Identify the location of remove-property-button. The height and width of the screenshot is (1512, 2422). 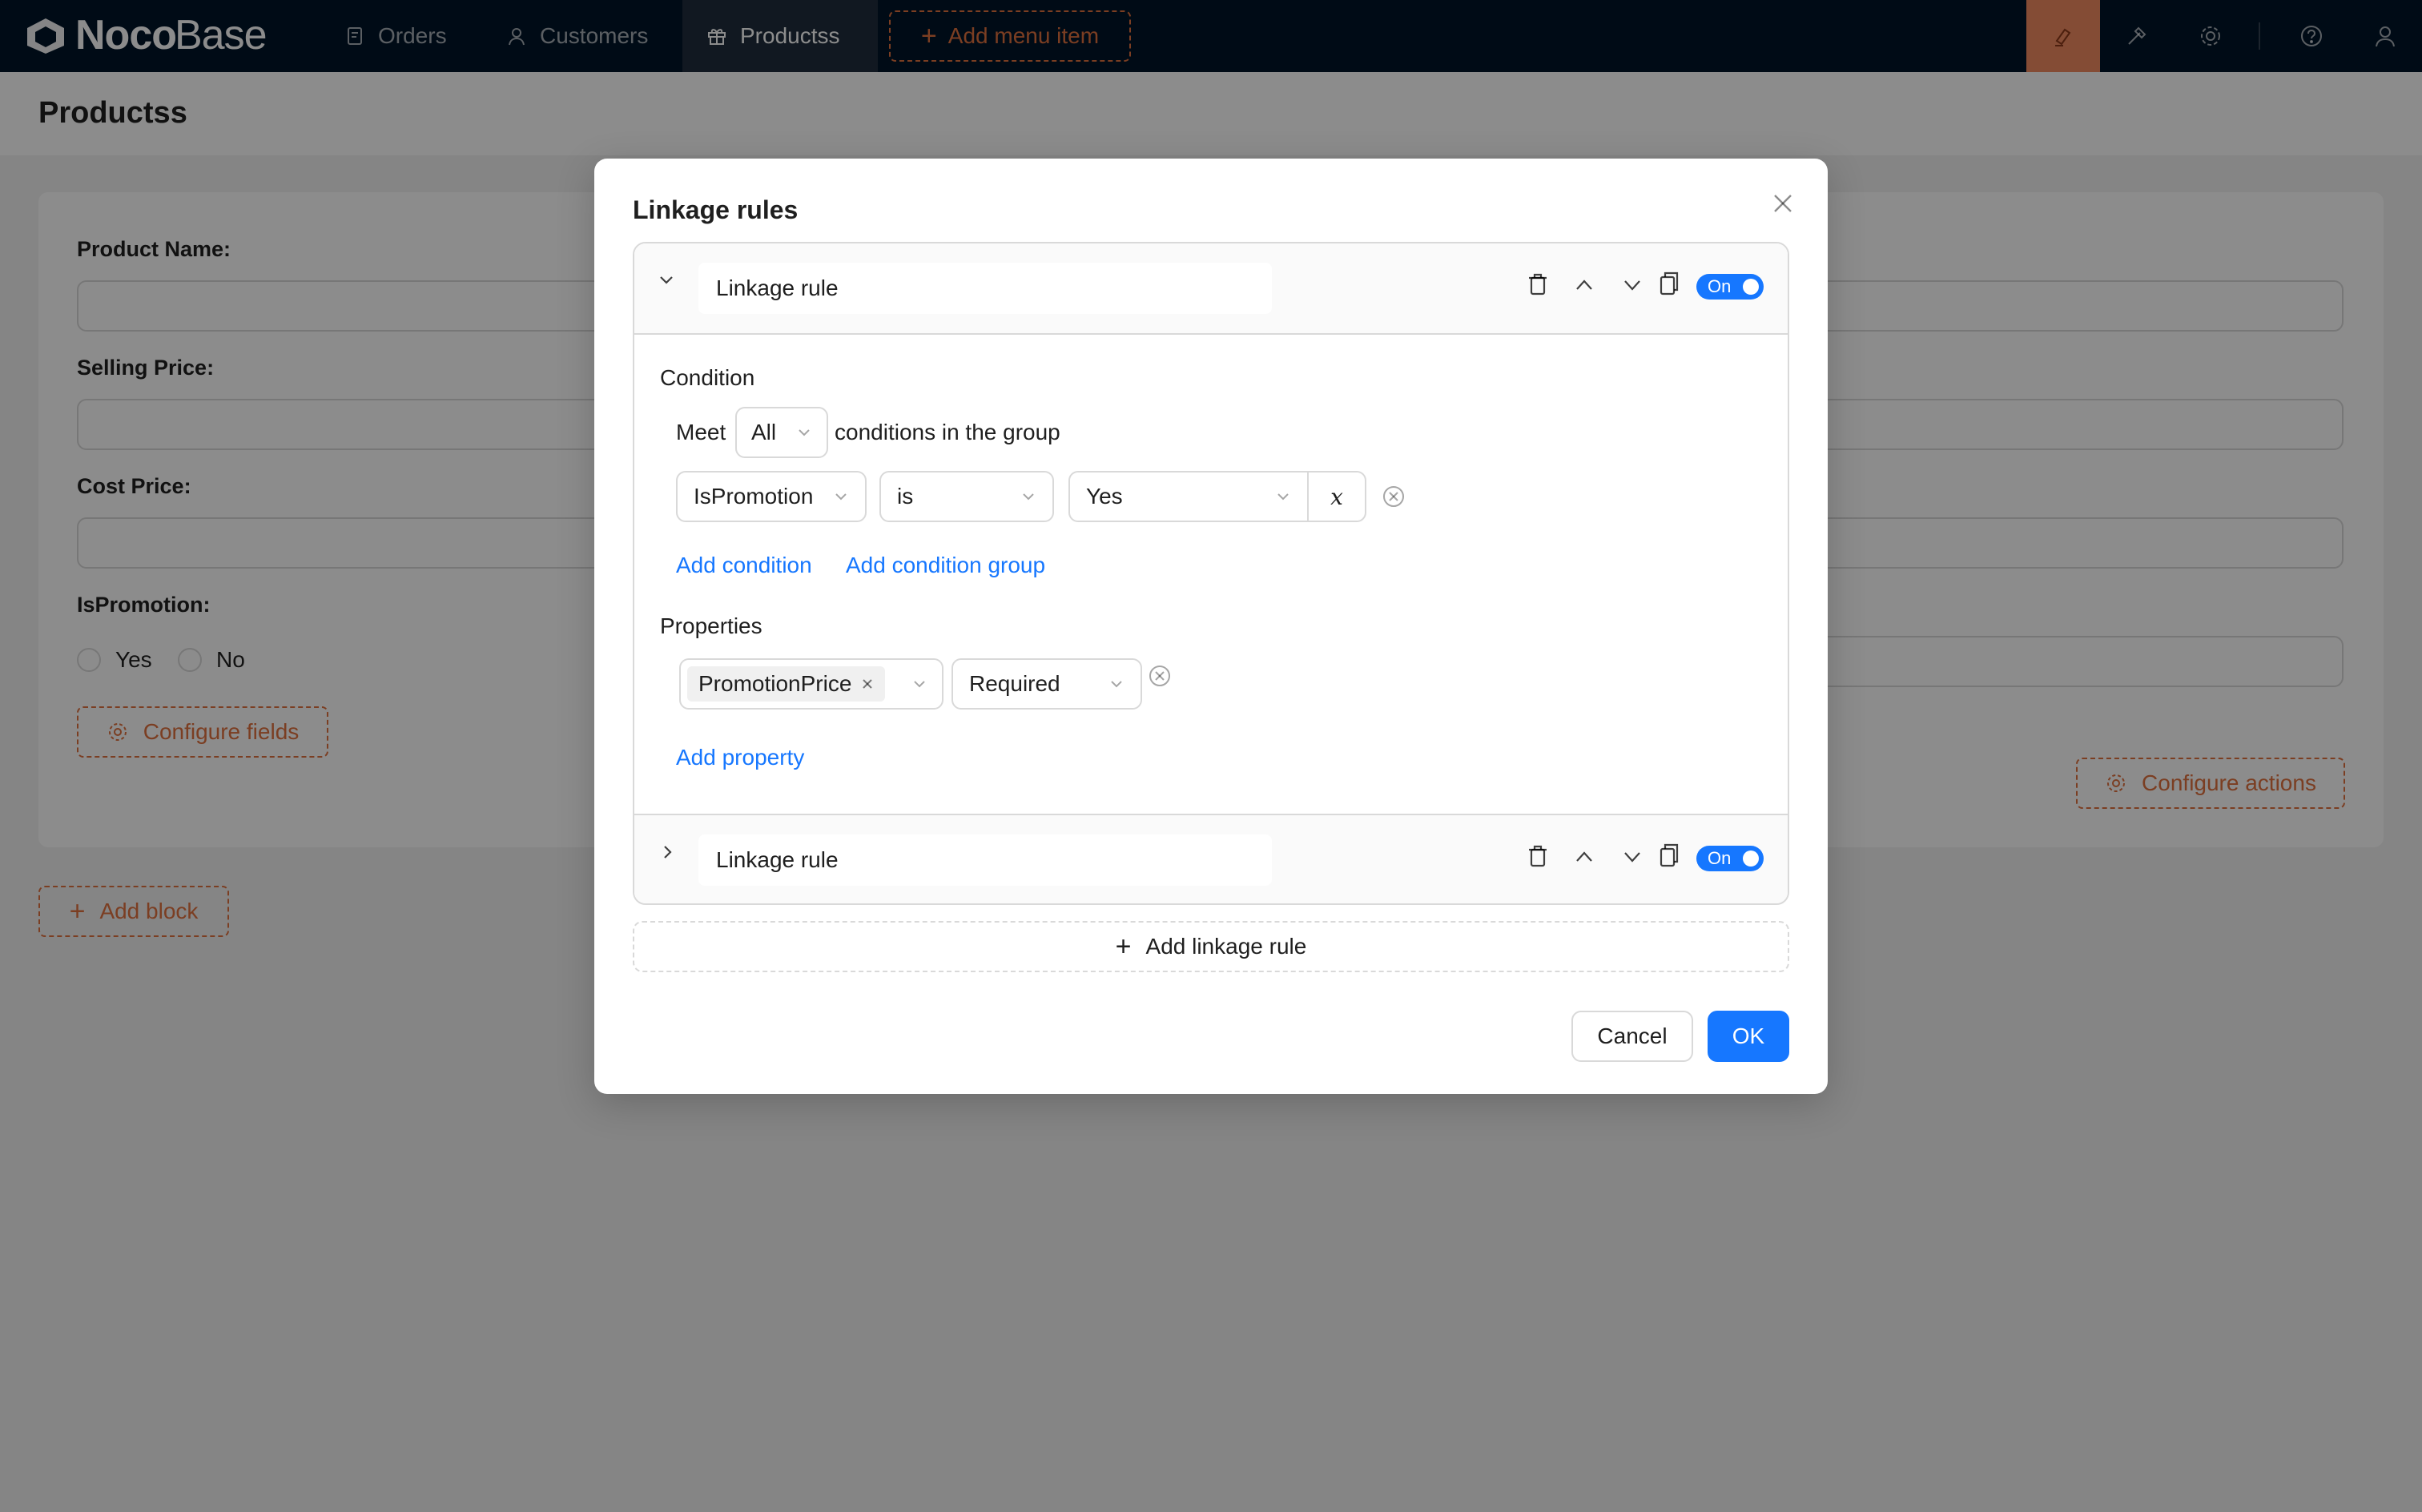
(1160, 676).